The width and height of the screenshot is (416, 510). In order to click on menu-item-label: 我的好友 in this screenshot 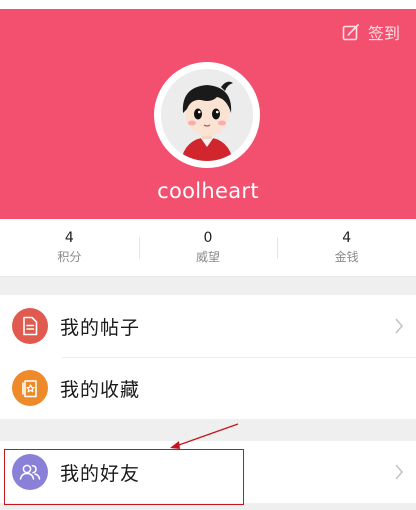, I will do `click(100, 473)`.